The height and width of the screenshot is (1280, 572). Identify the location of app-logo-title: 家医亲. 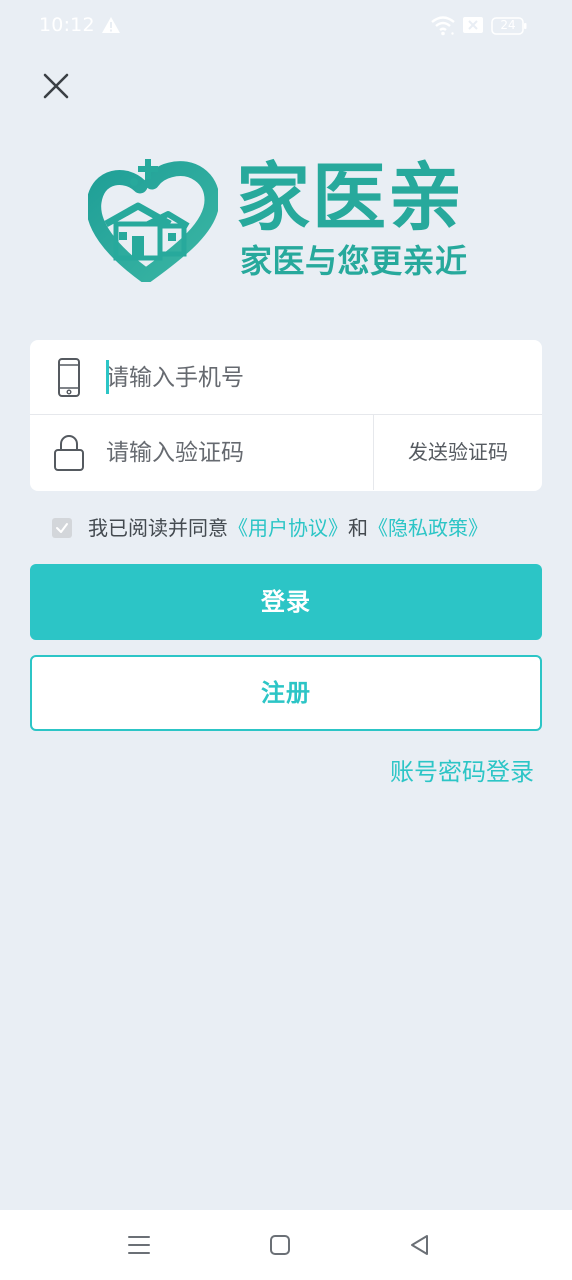
(350, 198).